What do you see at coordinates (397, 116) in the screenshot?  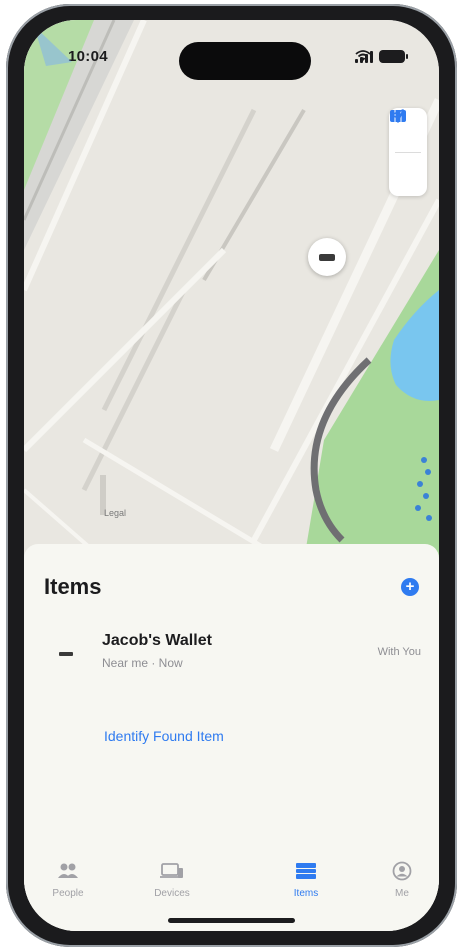 I see `location-arrow-icon` at bounding box center [397, 116].